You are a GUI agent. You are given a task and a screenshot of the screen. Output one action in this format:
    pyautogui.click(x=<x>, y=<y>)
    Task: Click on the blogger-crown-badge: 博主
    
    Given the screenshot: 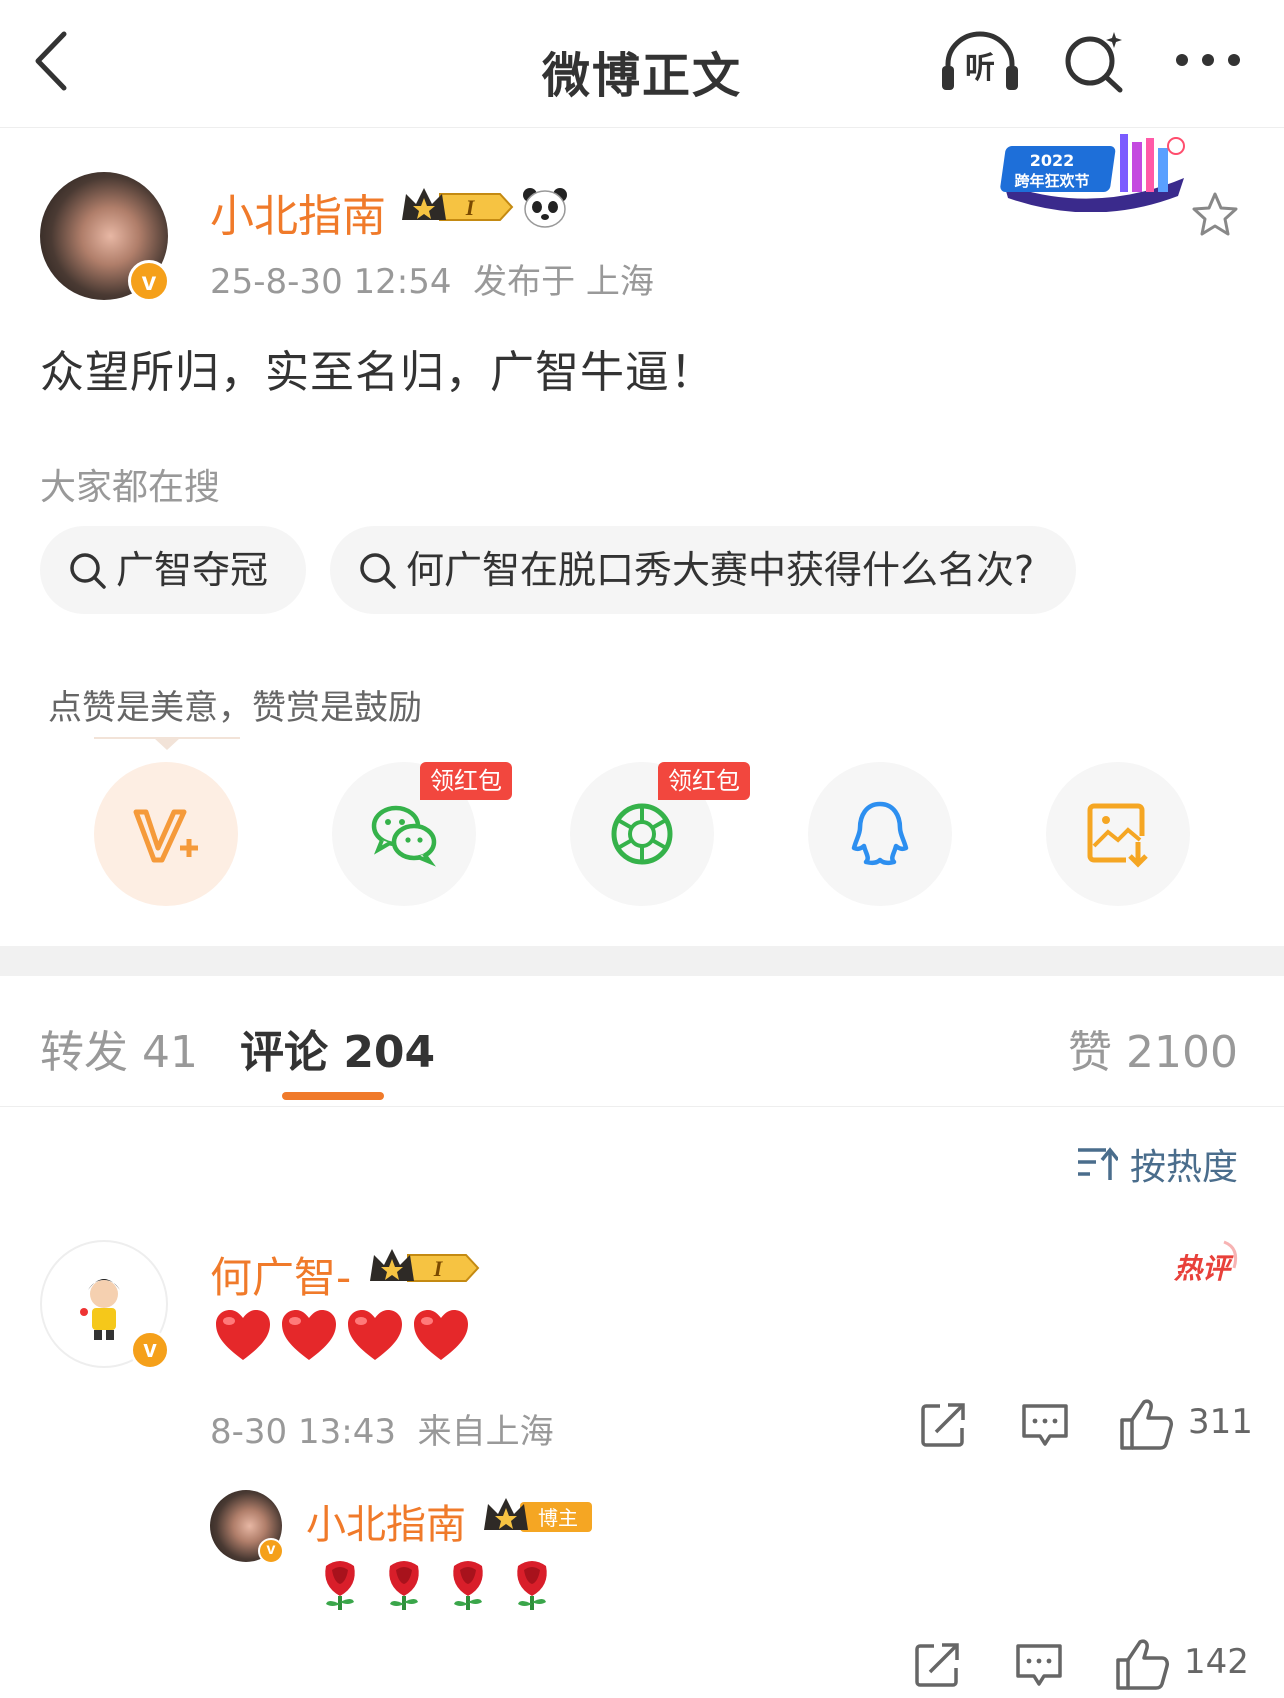 What is the action you would take?
    pyautogui.click(x=539, y=1516)
    